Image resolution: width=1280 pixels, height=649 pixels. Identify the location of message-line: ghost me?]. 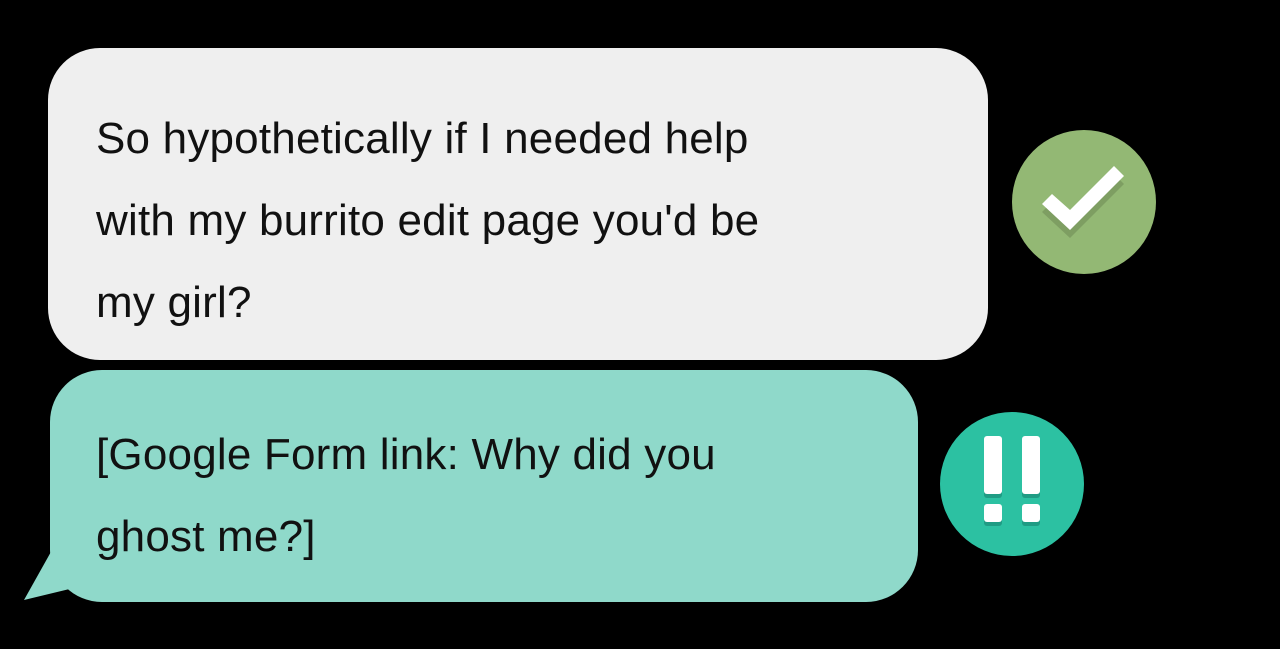
(206, 536).